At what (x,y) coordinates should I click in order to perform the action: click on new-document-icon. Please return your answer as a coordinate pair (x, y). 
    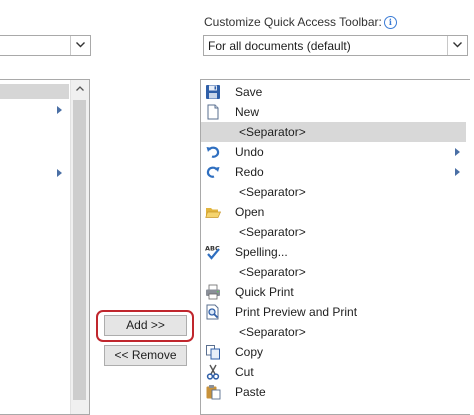
    Looking at the image, I should click on (213, 112).